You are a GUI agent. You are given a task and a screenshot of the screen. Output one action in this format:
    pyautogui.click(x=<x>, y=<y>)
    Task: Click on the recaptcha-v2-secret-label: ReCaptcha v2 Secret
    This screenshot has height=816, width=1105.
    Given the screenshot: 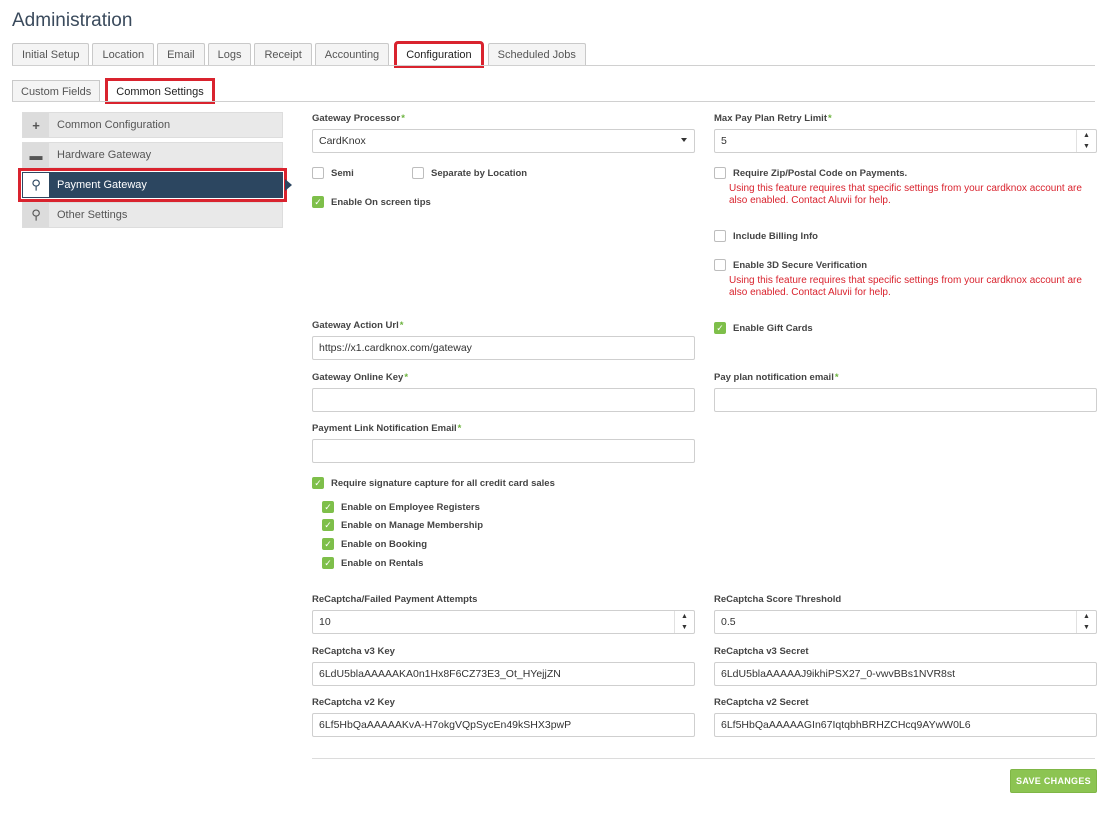 What is the action you would take?
    pyautogui.click(x=761, y=702)
    